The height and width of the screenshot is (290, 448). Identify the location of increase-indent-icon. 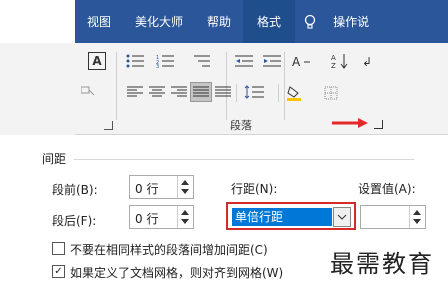
(272, 61).